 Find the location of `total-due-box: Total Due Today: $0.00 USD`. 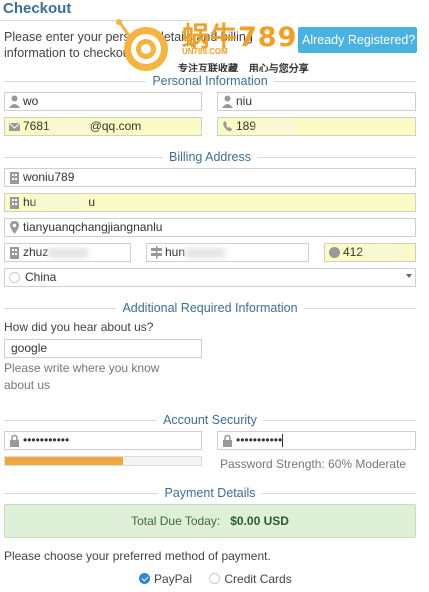

total-due-box: Total Due Today: $0.00 USD is located at coordinates (210, 521).